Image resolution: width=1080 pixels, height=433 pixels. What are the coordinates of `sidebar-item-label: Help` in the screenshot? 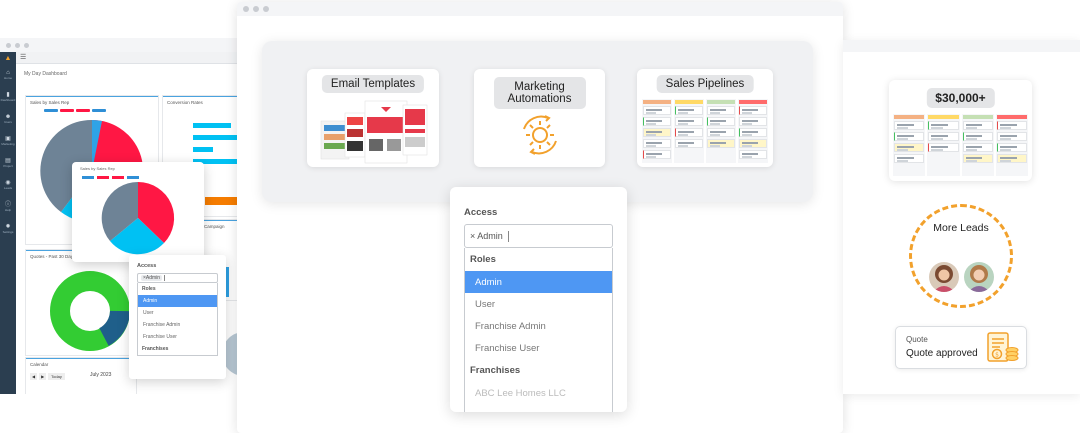 It's located at (8, 210).